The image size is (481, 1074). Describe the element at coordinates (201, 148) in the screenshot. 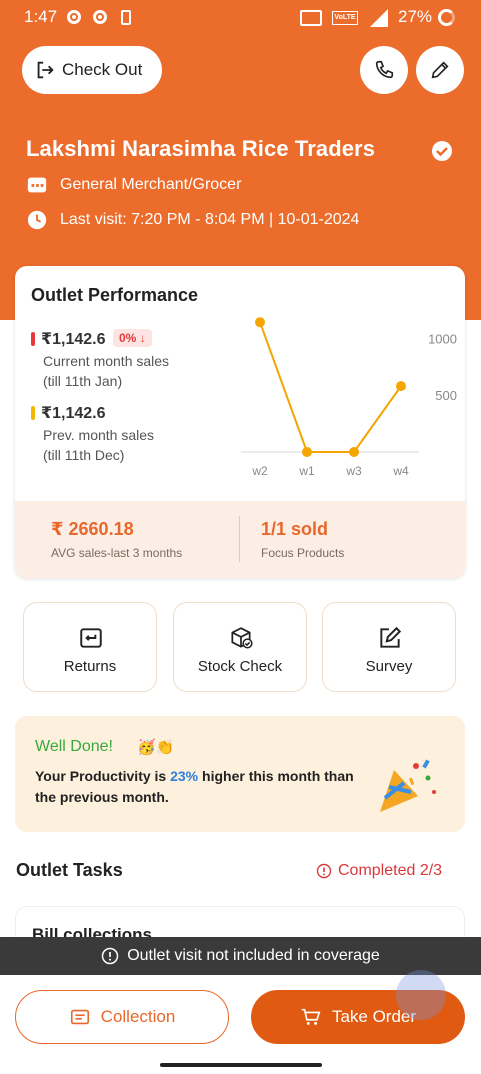

I see `store-name: Lakshmi Narasimha Rice Traders` at that location.